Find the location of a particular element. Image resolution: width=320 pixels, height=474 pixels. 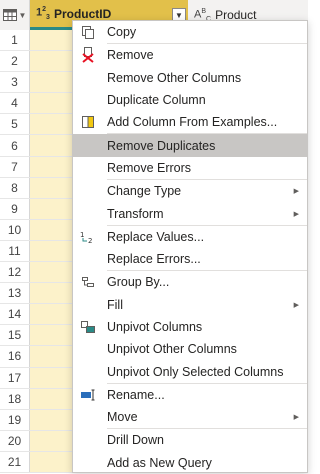

menu-item-fill: Fill ▶ is located at coordinates (190, 305).